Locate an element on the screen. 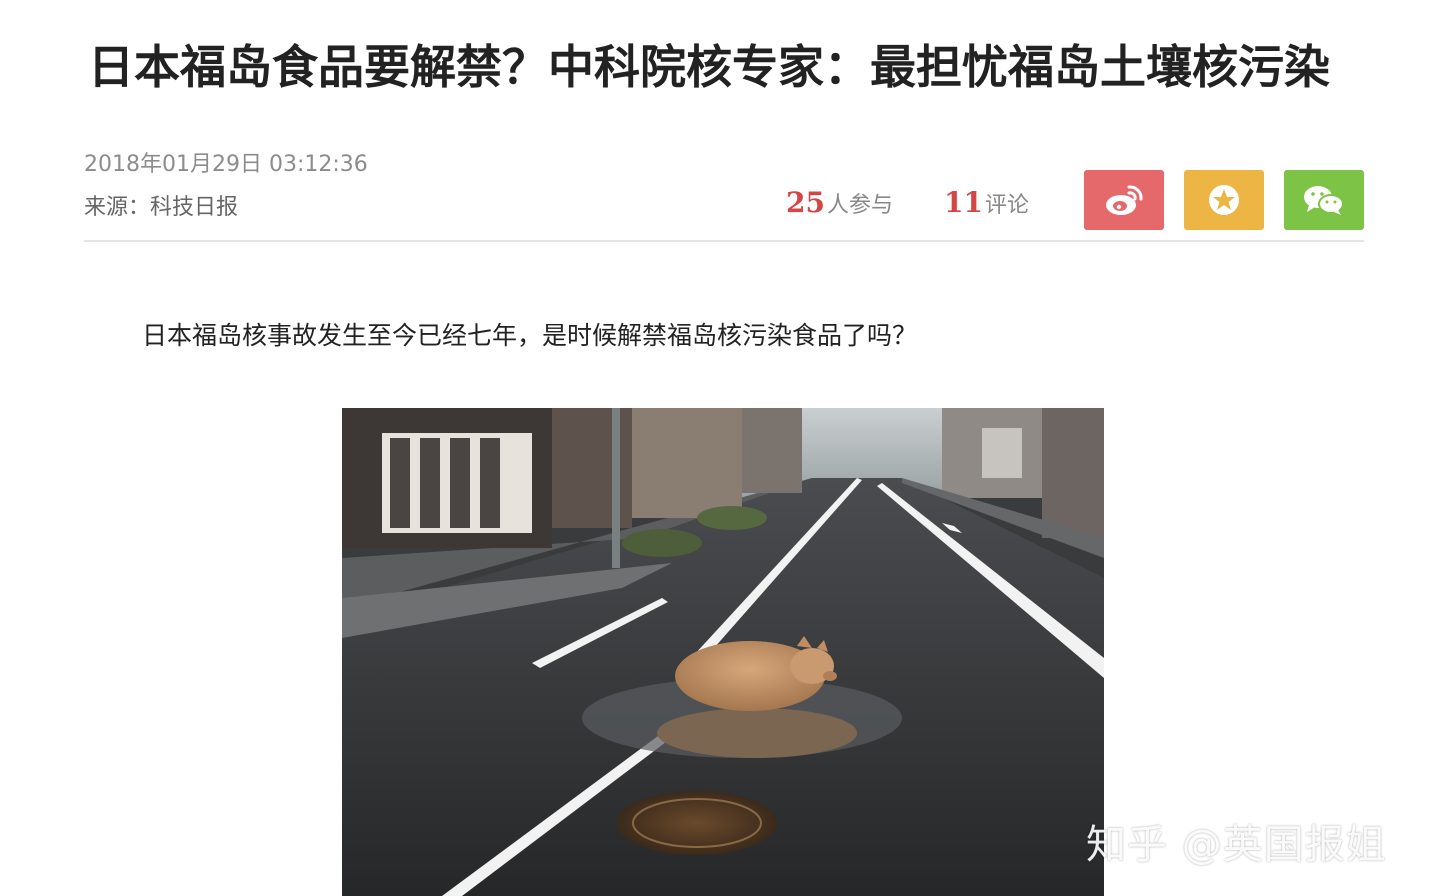 This screenshot has width=1432, height=896. article-datetime: 2018年01月29日 03:12:36 is located at coordinates (226, 164).